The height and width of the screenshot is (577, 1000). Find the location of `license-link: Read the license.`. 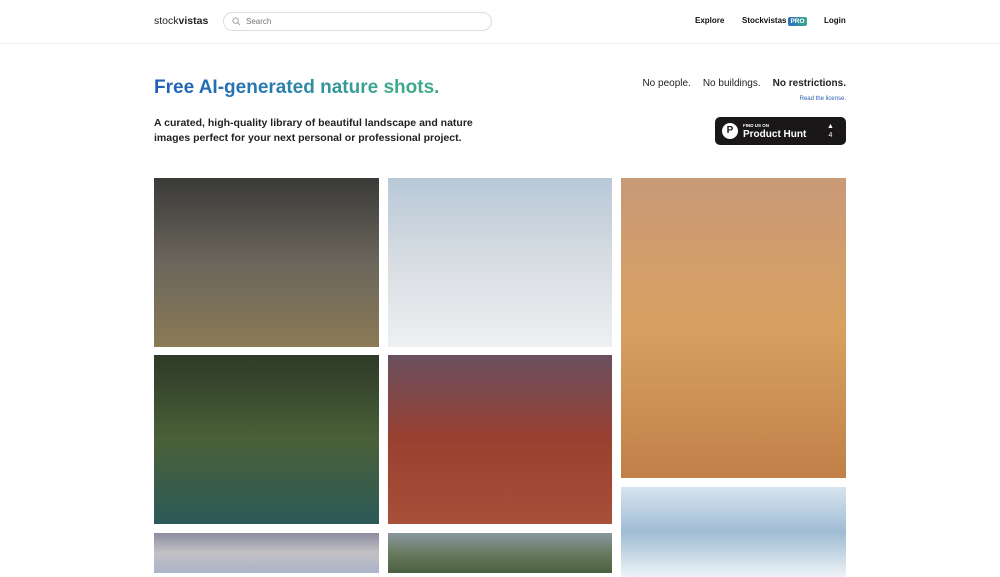

license-link: Read the license. is located at coordinates (823, 99).